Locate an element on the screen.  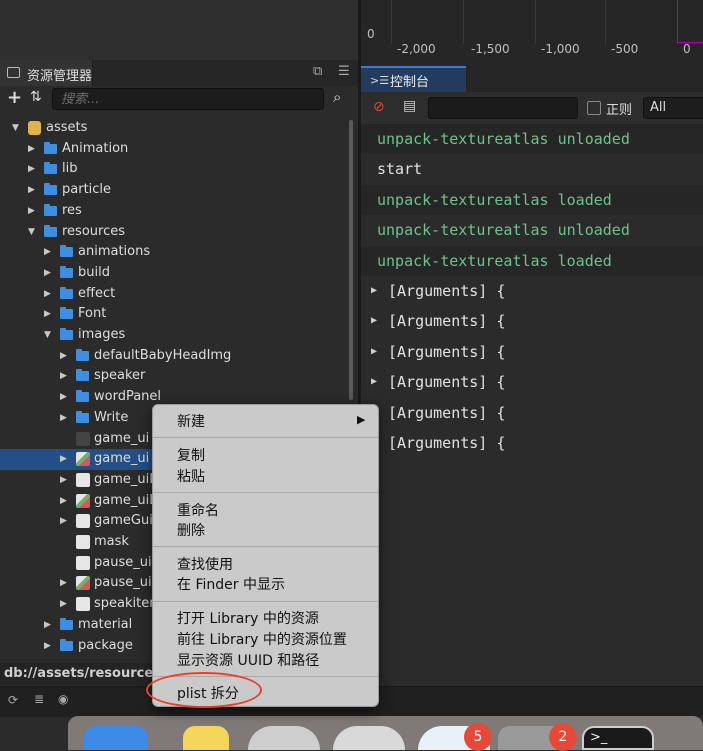
eye-icon: ◉ is located at coordinates (63, 699).